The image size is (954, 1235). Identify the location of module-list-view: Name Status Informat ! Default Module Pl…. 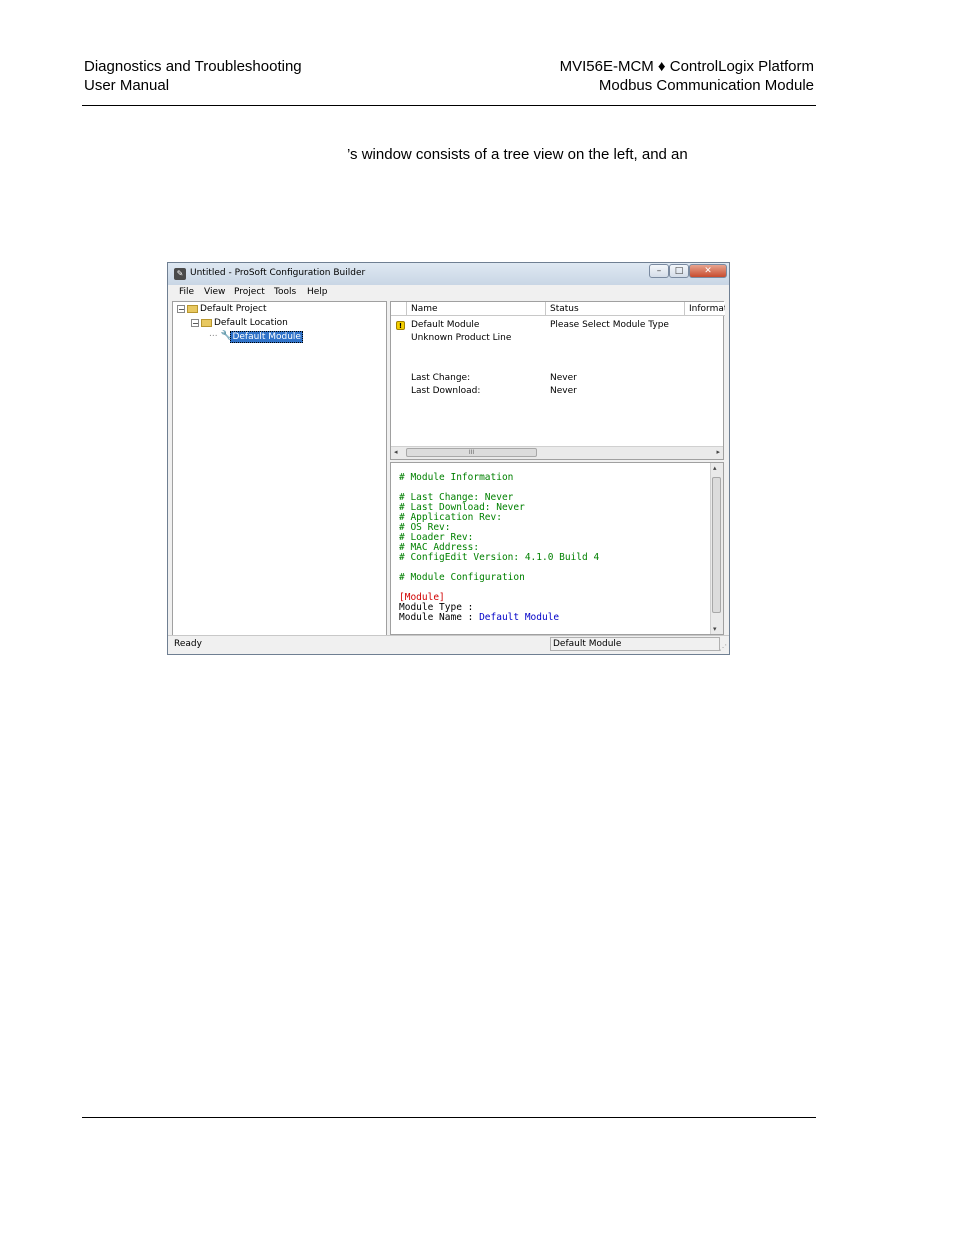
(557, 380).